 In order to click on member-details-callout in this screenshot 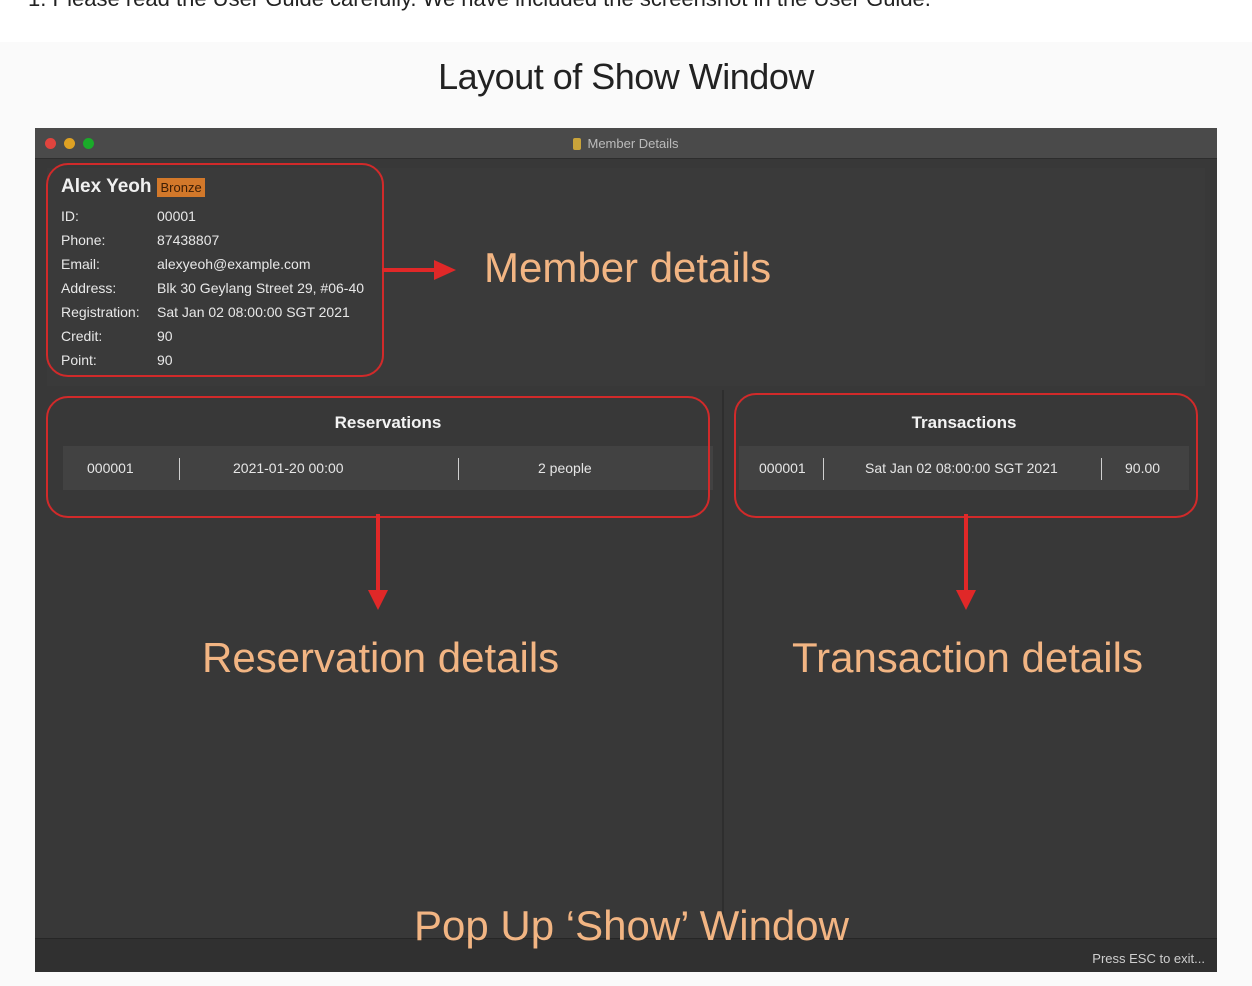, I will do `click(215, 270)`.